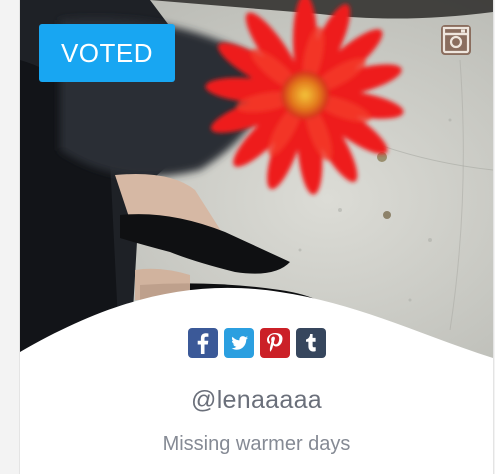  What do you see at coordinates (256, 400) in the screenshot?
I see `username-link: @lenaaaaa` at bounding box center [256, 400].